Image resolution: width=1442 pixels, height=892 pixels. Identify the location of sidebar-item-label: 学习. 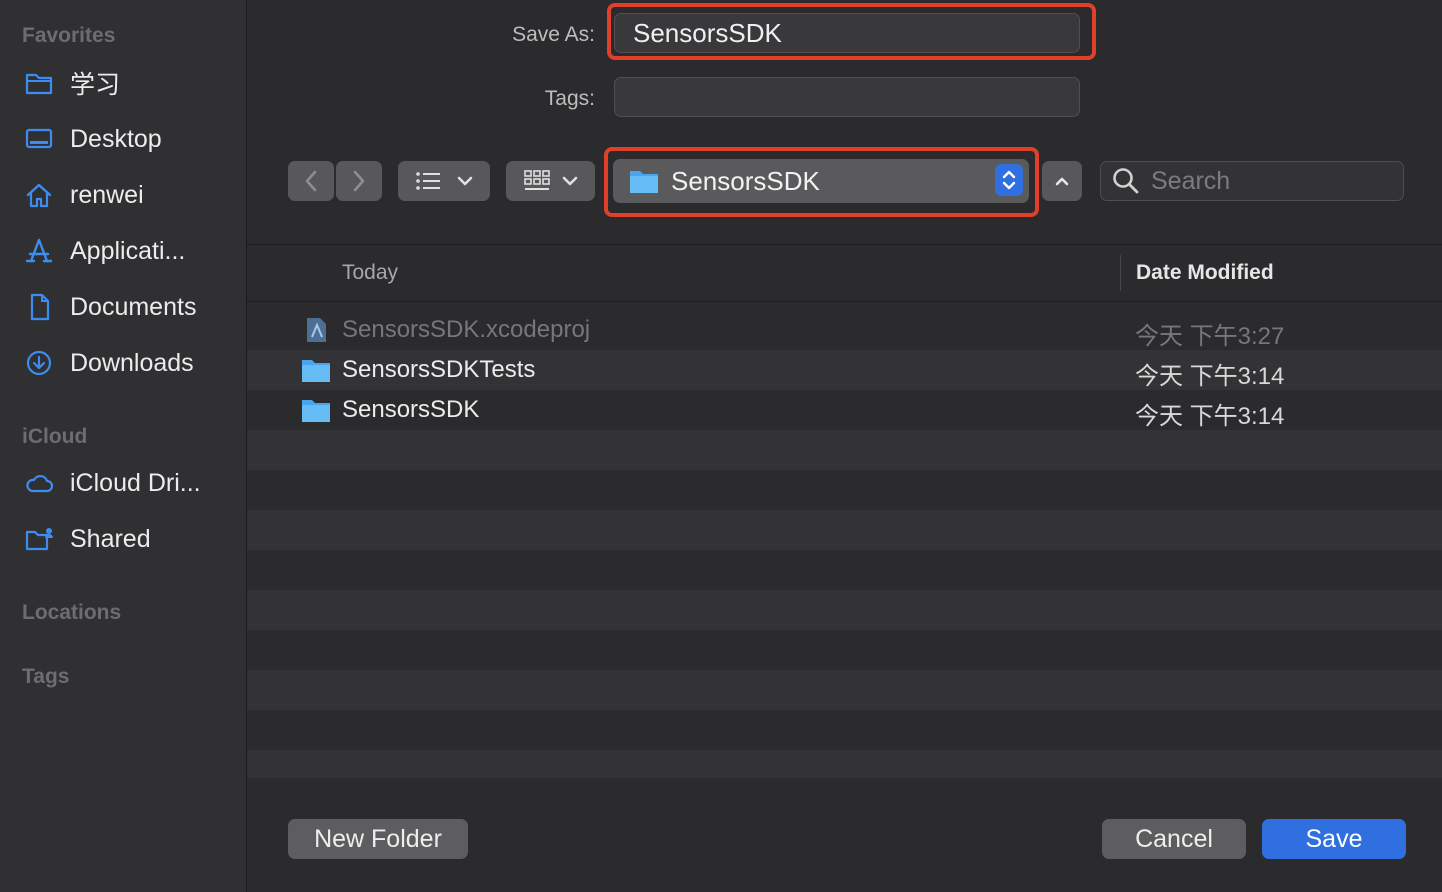
(95, 85).